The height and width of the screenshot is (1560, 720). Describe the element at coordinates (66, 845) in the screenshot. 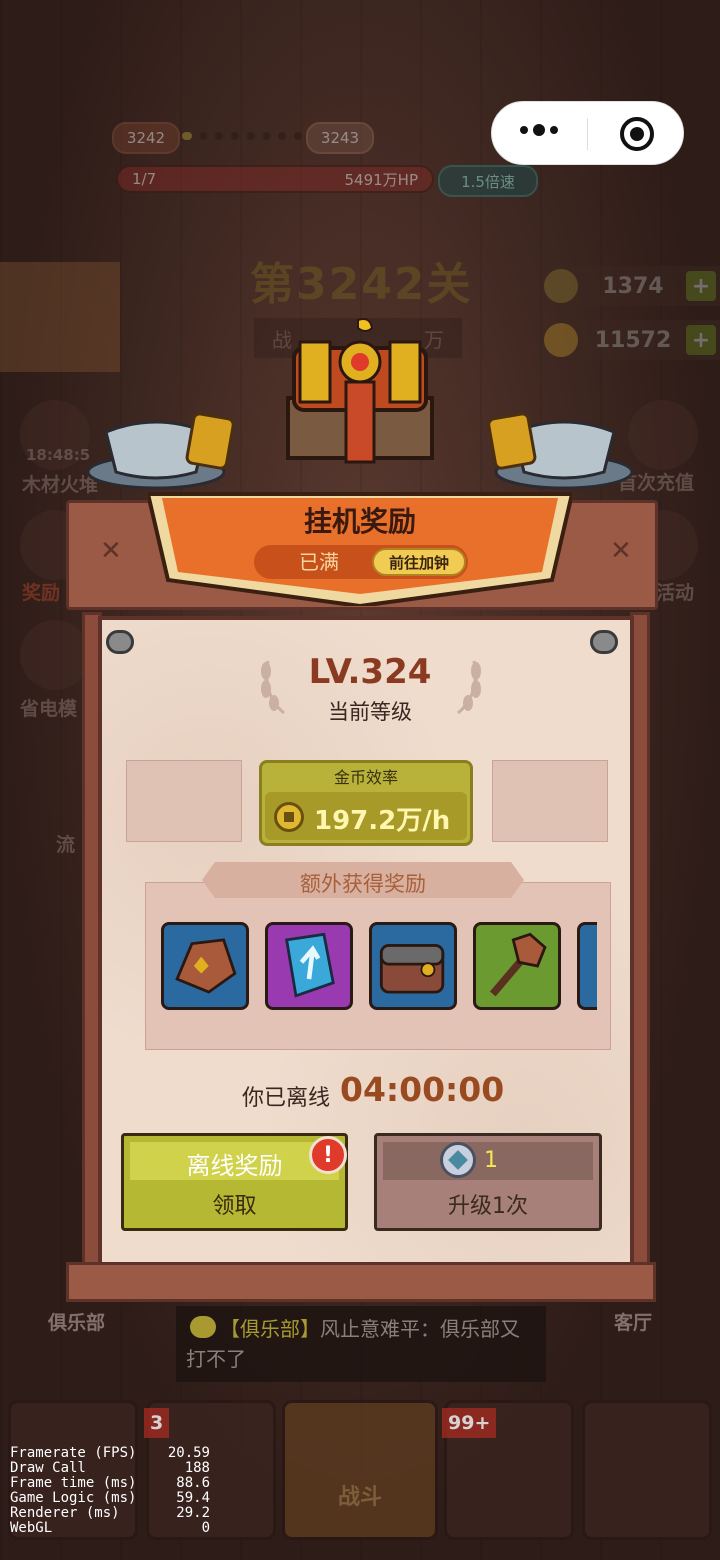

I see `flow-label: 流` at that location.